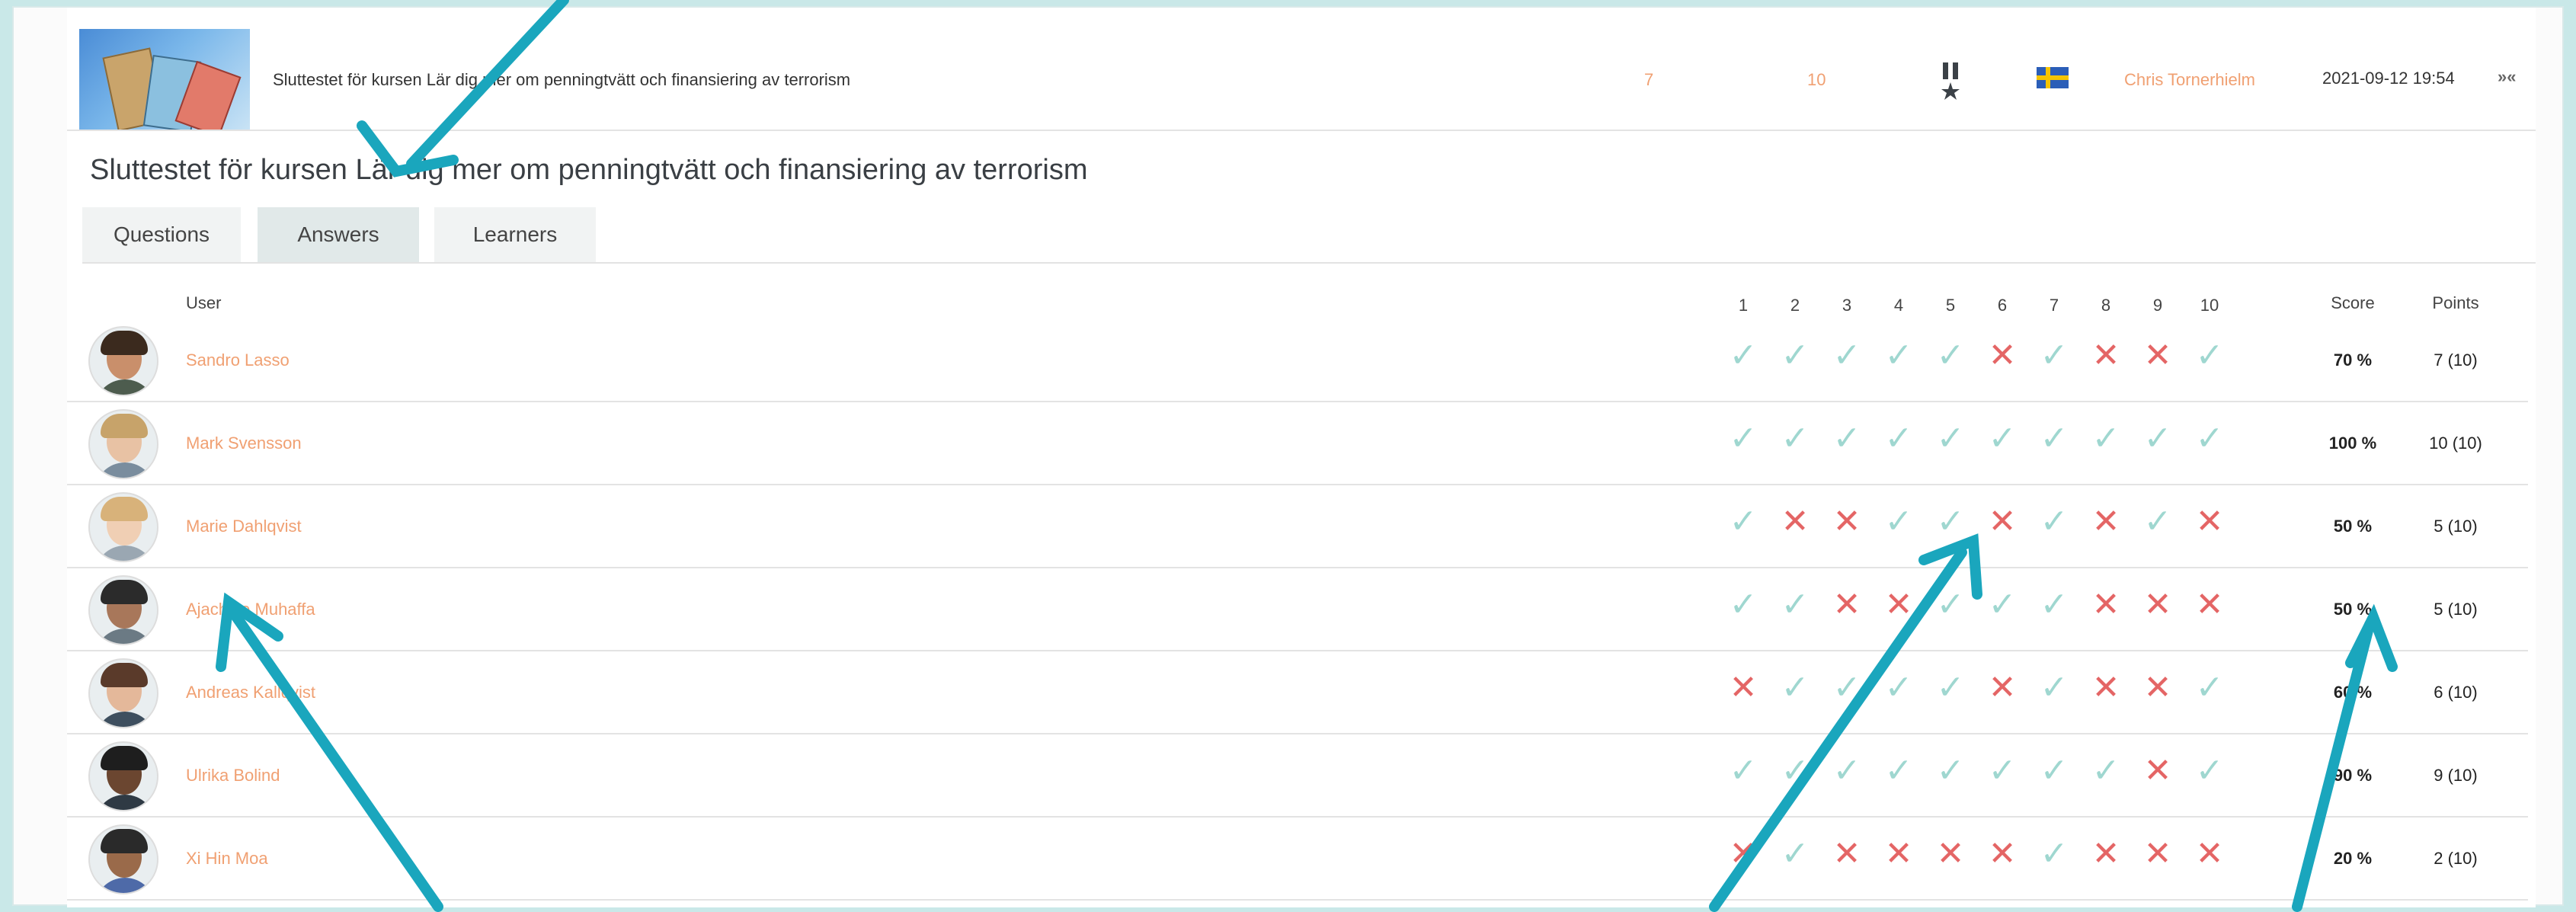 The image size is (2576, 912). Describe the element at coordinates (515, 234) in the screenshot. I see `tab-learners: Learners` at that location.